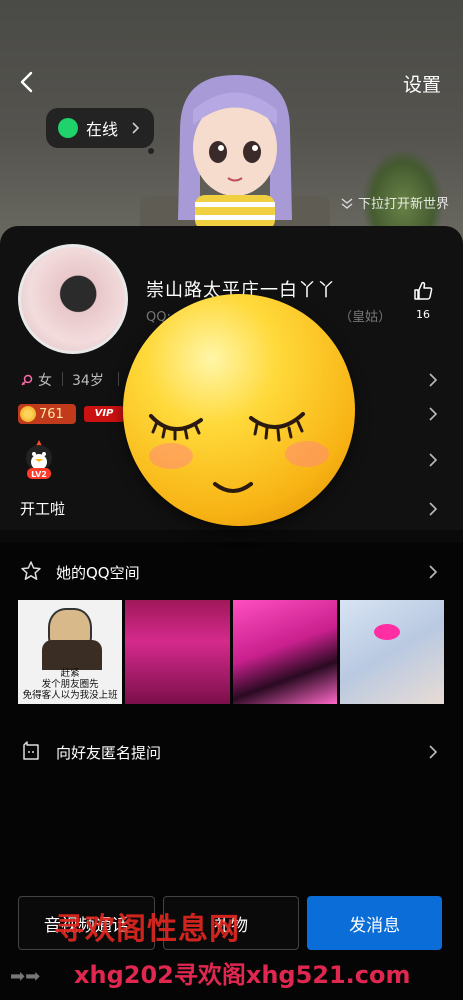 The image size is (463, 1000). What do you see at coordinates (403, 204) in the screenshot?
I see `pull-hint-text: 下拉打开新世界` at bounding box center [403, 204].